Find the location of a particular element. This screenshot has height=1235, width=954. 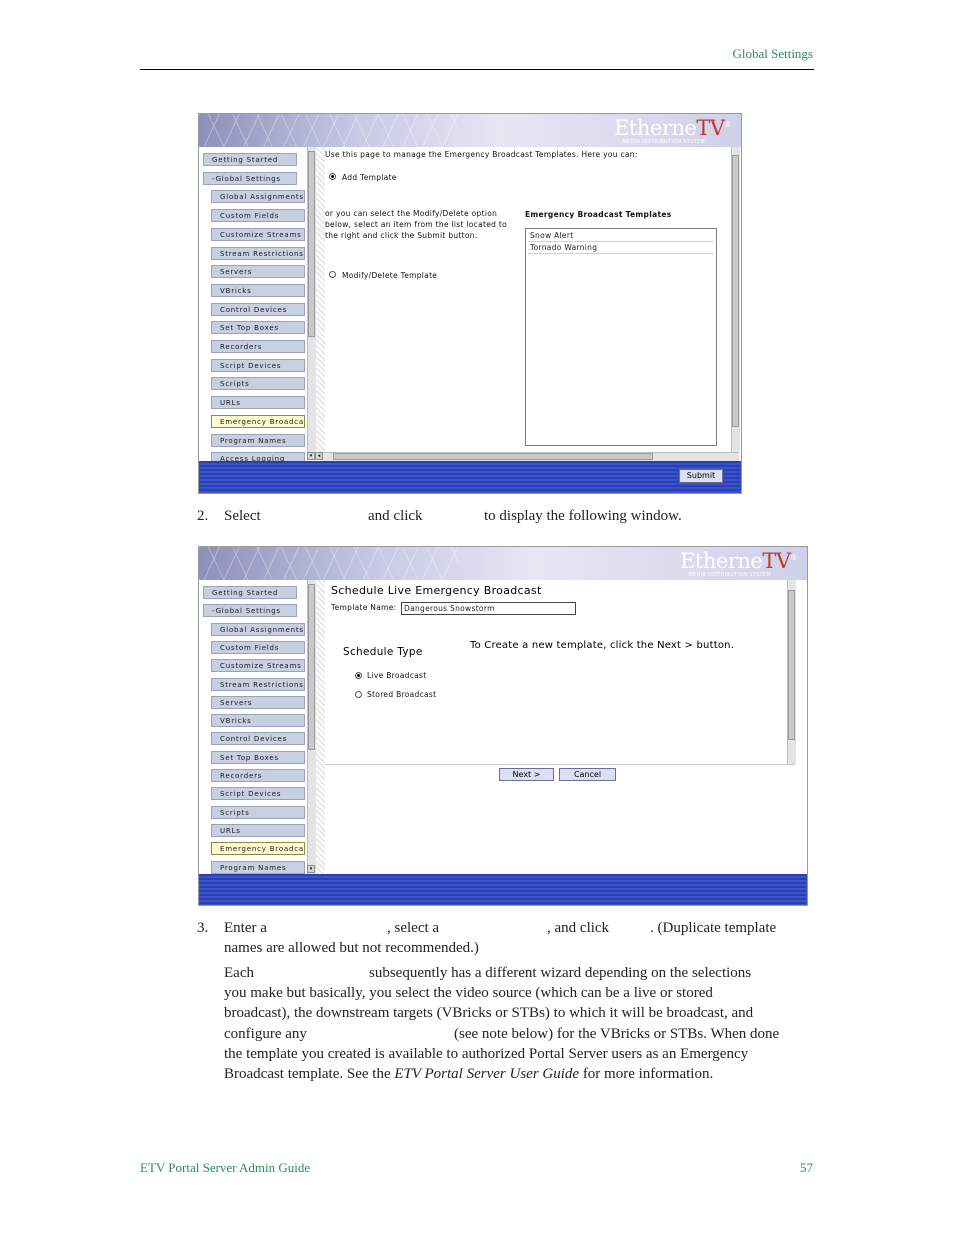

logo-accent: TV is located at coordinates (776, 561).